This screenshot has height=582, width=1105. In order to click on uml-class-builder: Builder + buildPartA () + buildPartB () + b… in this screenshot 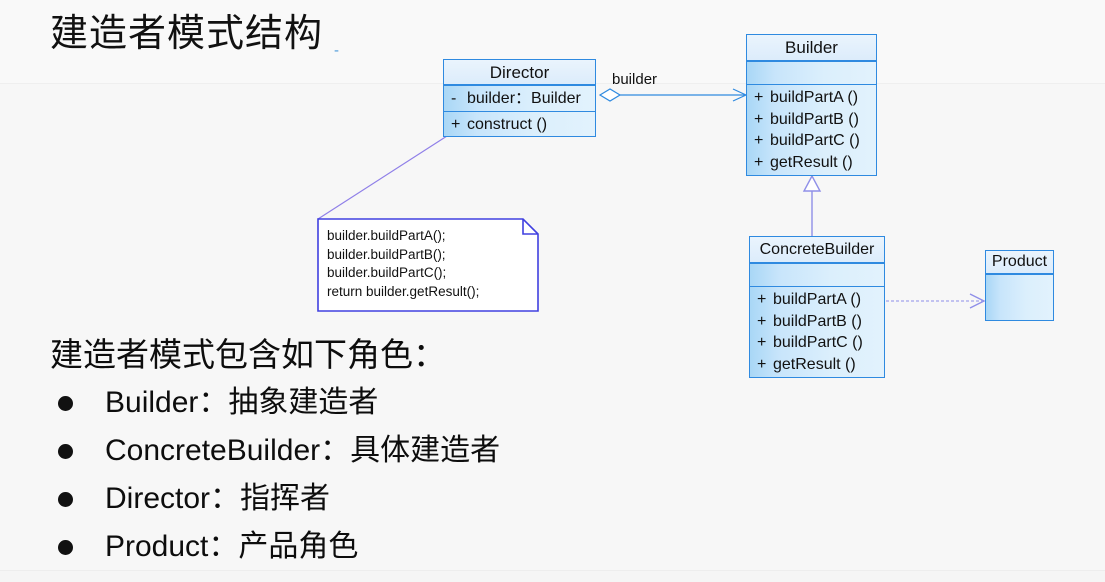, I will do `click(811, 105)`.